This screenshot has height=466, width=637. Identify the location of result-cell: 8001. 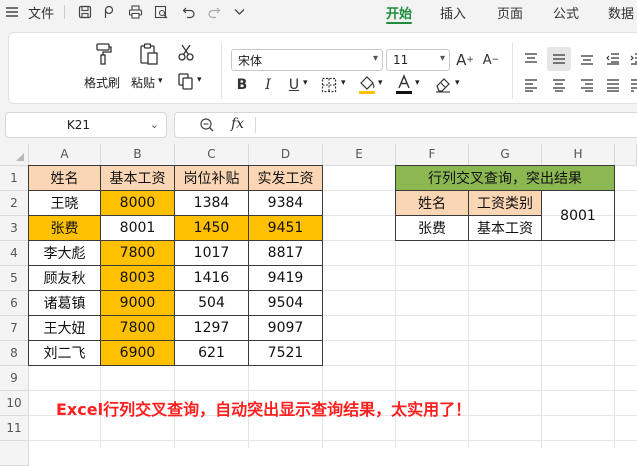
(138, 228).